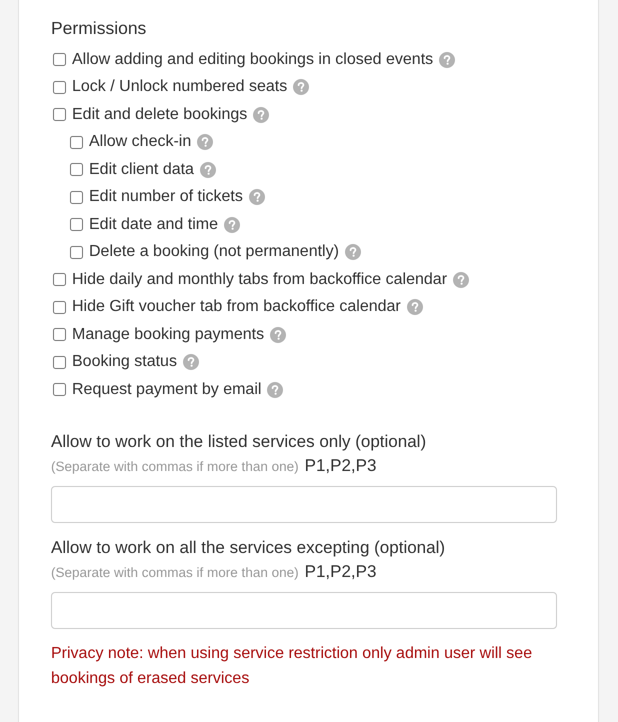  I want to click on checkbox-label: Manage booking payments, so click(168, 334).